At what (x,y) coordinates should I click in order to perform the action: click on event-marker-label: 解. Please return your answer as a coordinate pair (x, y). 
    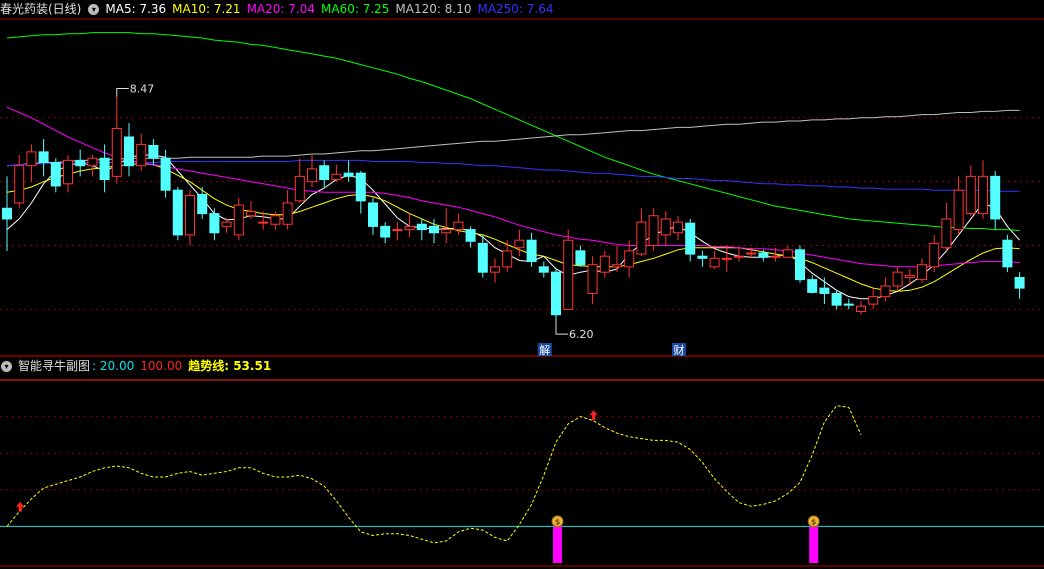
    Looking at the image, I should click on (544, 350).